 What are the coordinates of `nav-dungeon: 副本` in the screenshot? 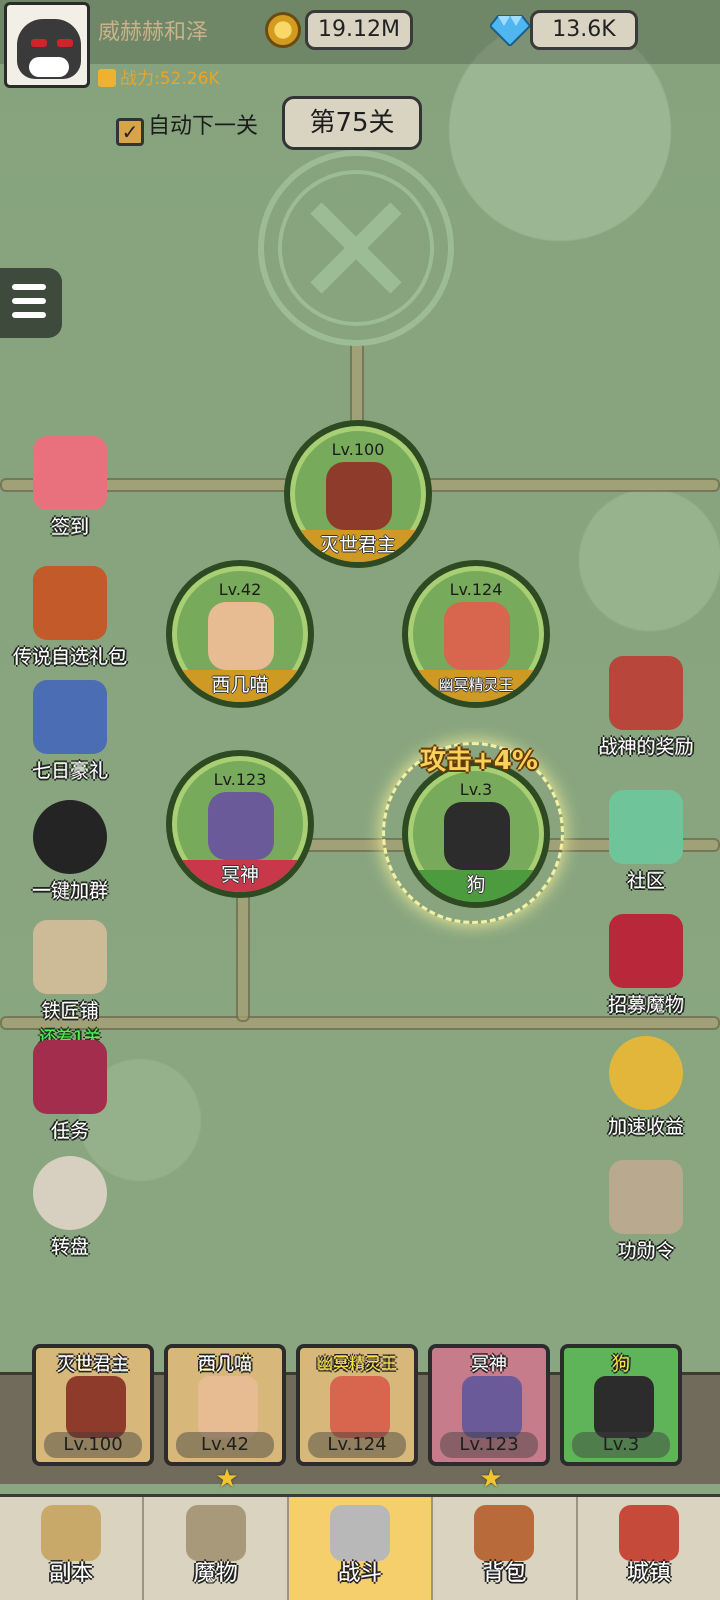 It's located at (72, 1548).